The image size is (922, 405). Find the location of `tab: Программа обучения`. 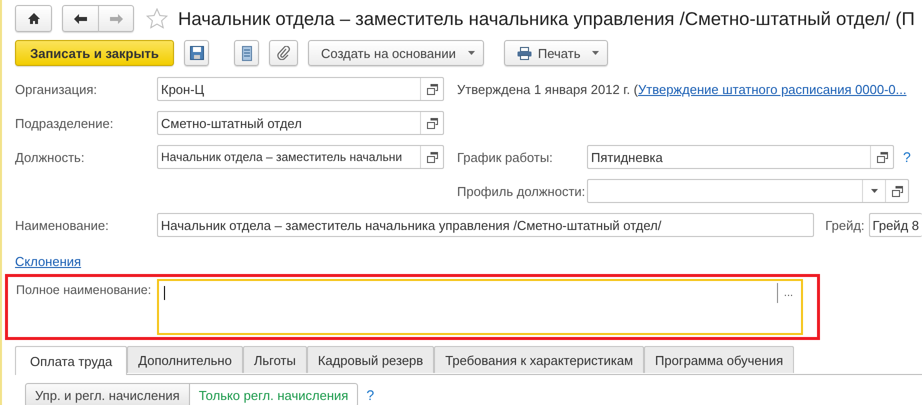

tab: Программа обучения is located at coordinates (719, 359).